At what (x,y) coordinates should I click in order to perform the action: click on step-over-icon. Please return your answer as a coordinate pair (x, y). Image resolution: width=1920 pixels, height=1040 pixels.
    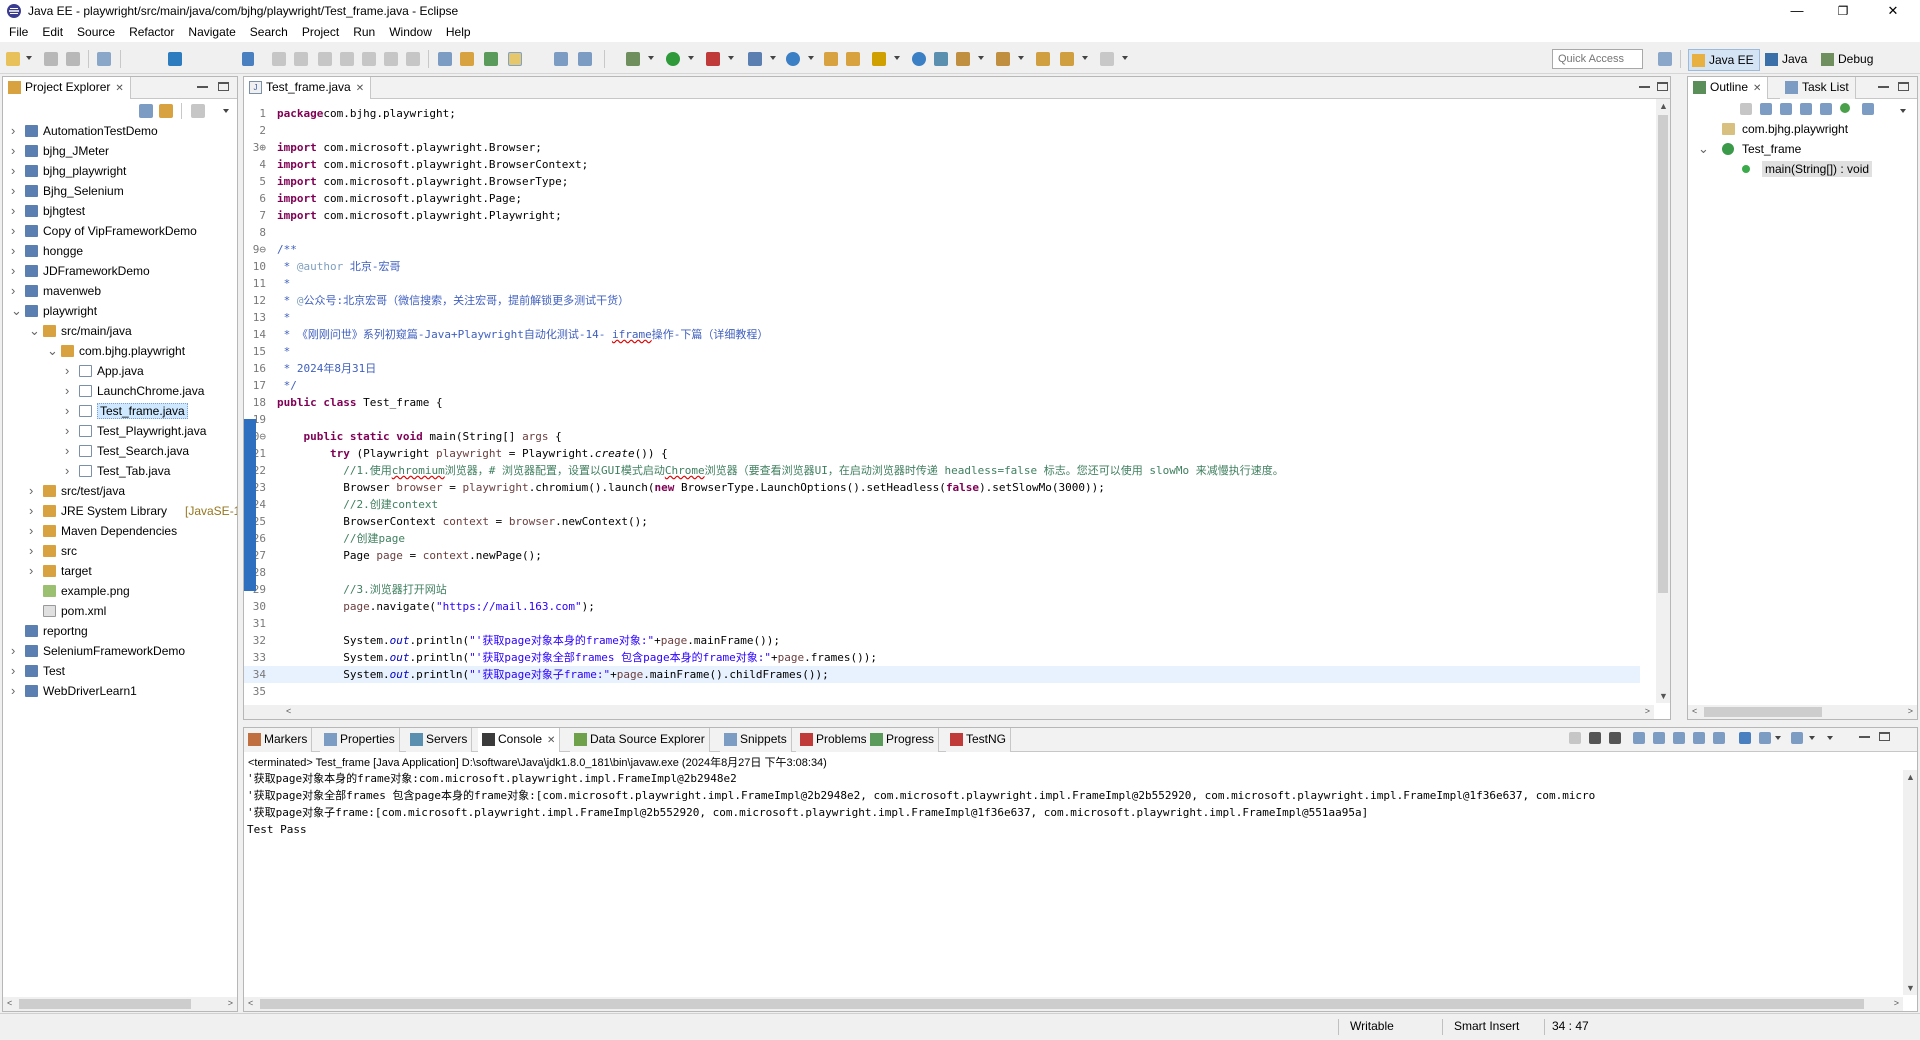
    Looking at the image, I should click on (391, 59).